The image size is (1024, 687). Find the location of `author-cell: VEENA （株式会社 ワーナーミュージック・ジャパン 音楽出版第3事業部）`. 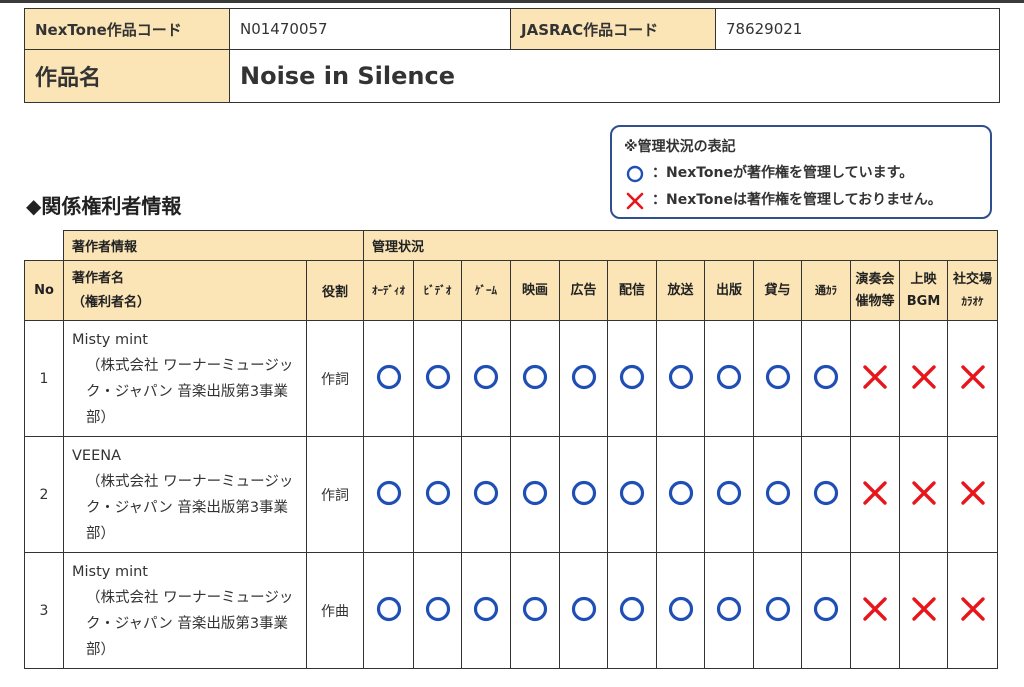

author-cell: VEENA （株式会社 ワーナーミュージック・ジャパン 音楽出版第3事業部） is located at coordinates (185, 494).